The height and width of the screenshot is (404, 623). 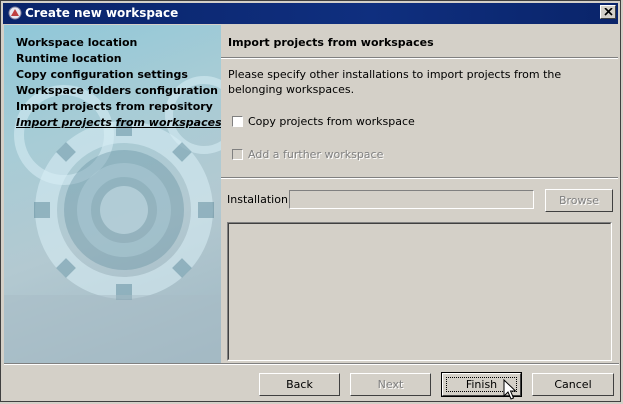 What do you see at coordinates (411, 199) in the screenshot?
I see `installation-field` at bounding box center [411, 199].